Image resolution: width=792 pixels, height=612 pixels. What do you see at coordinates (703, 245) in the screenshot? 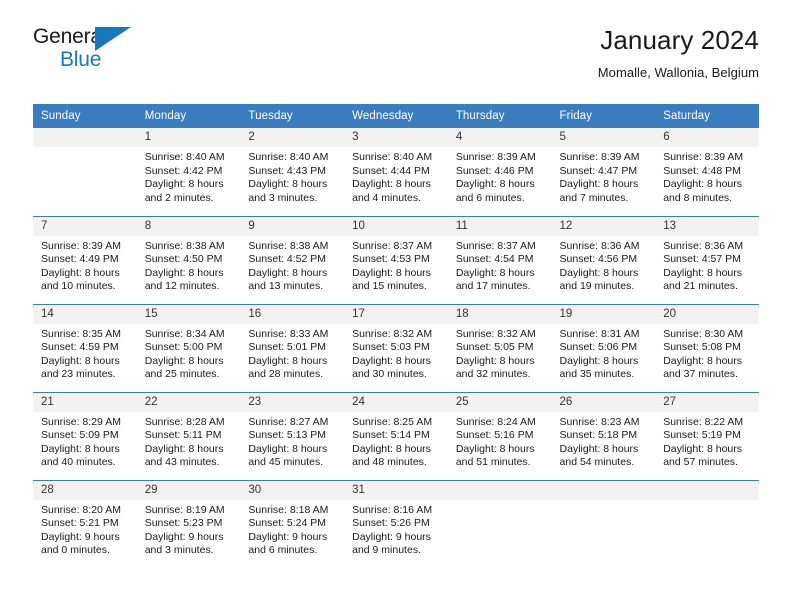
I see `day-sunrise-text: Sunrise: 8:36 AM` at bounding box center [703, 245].